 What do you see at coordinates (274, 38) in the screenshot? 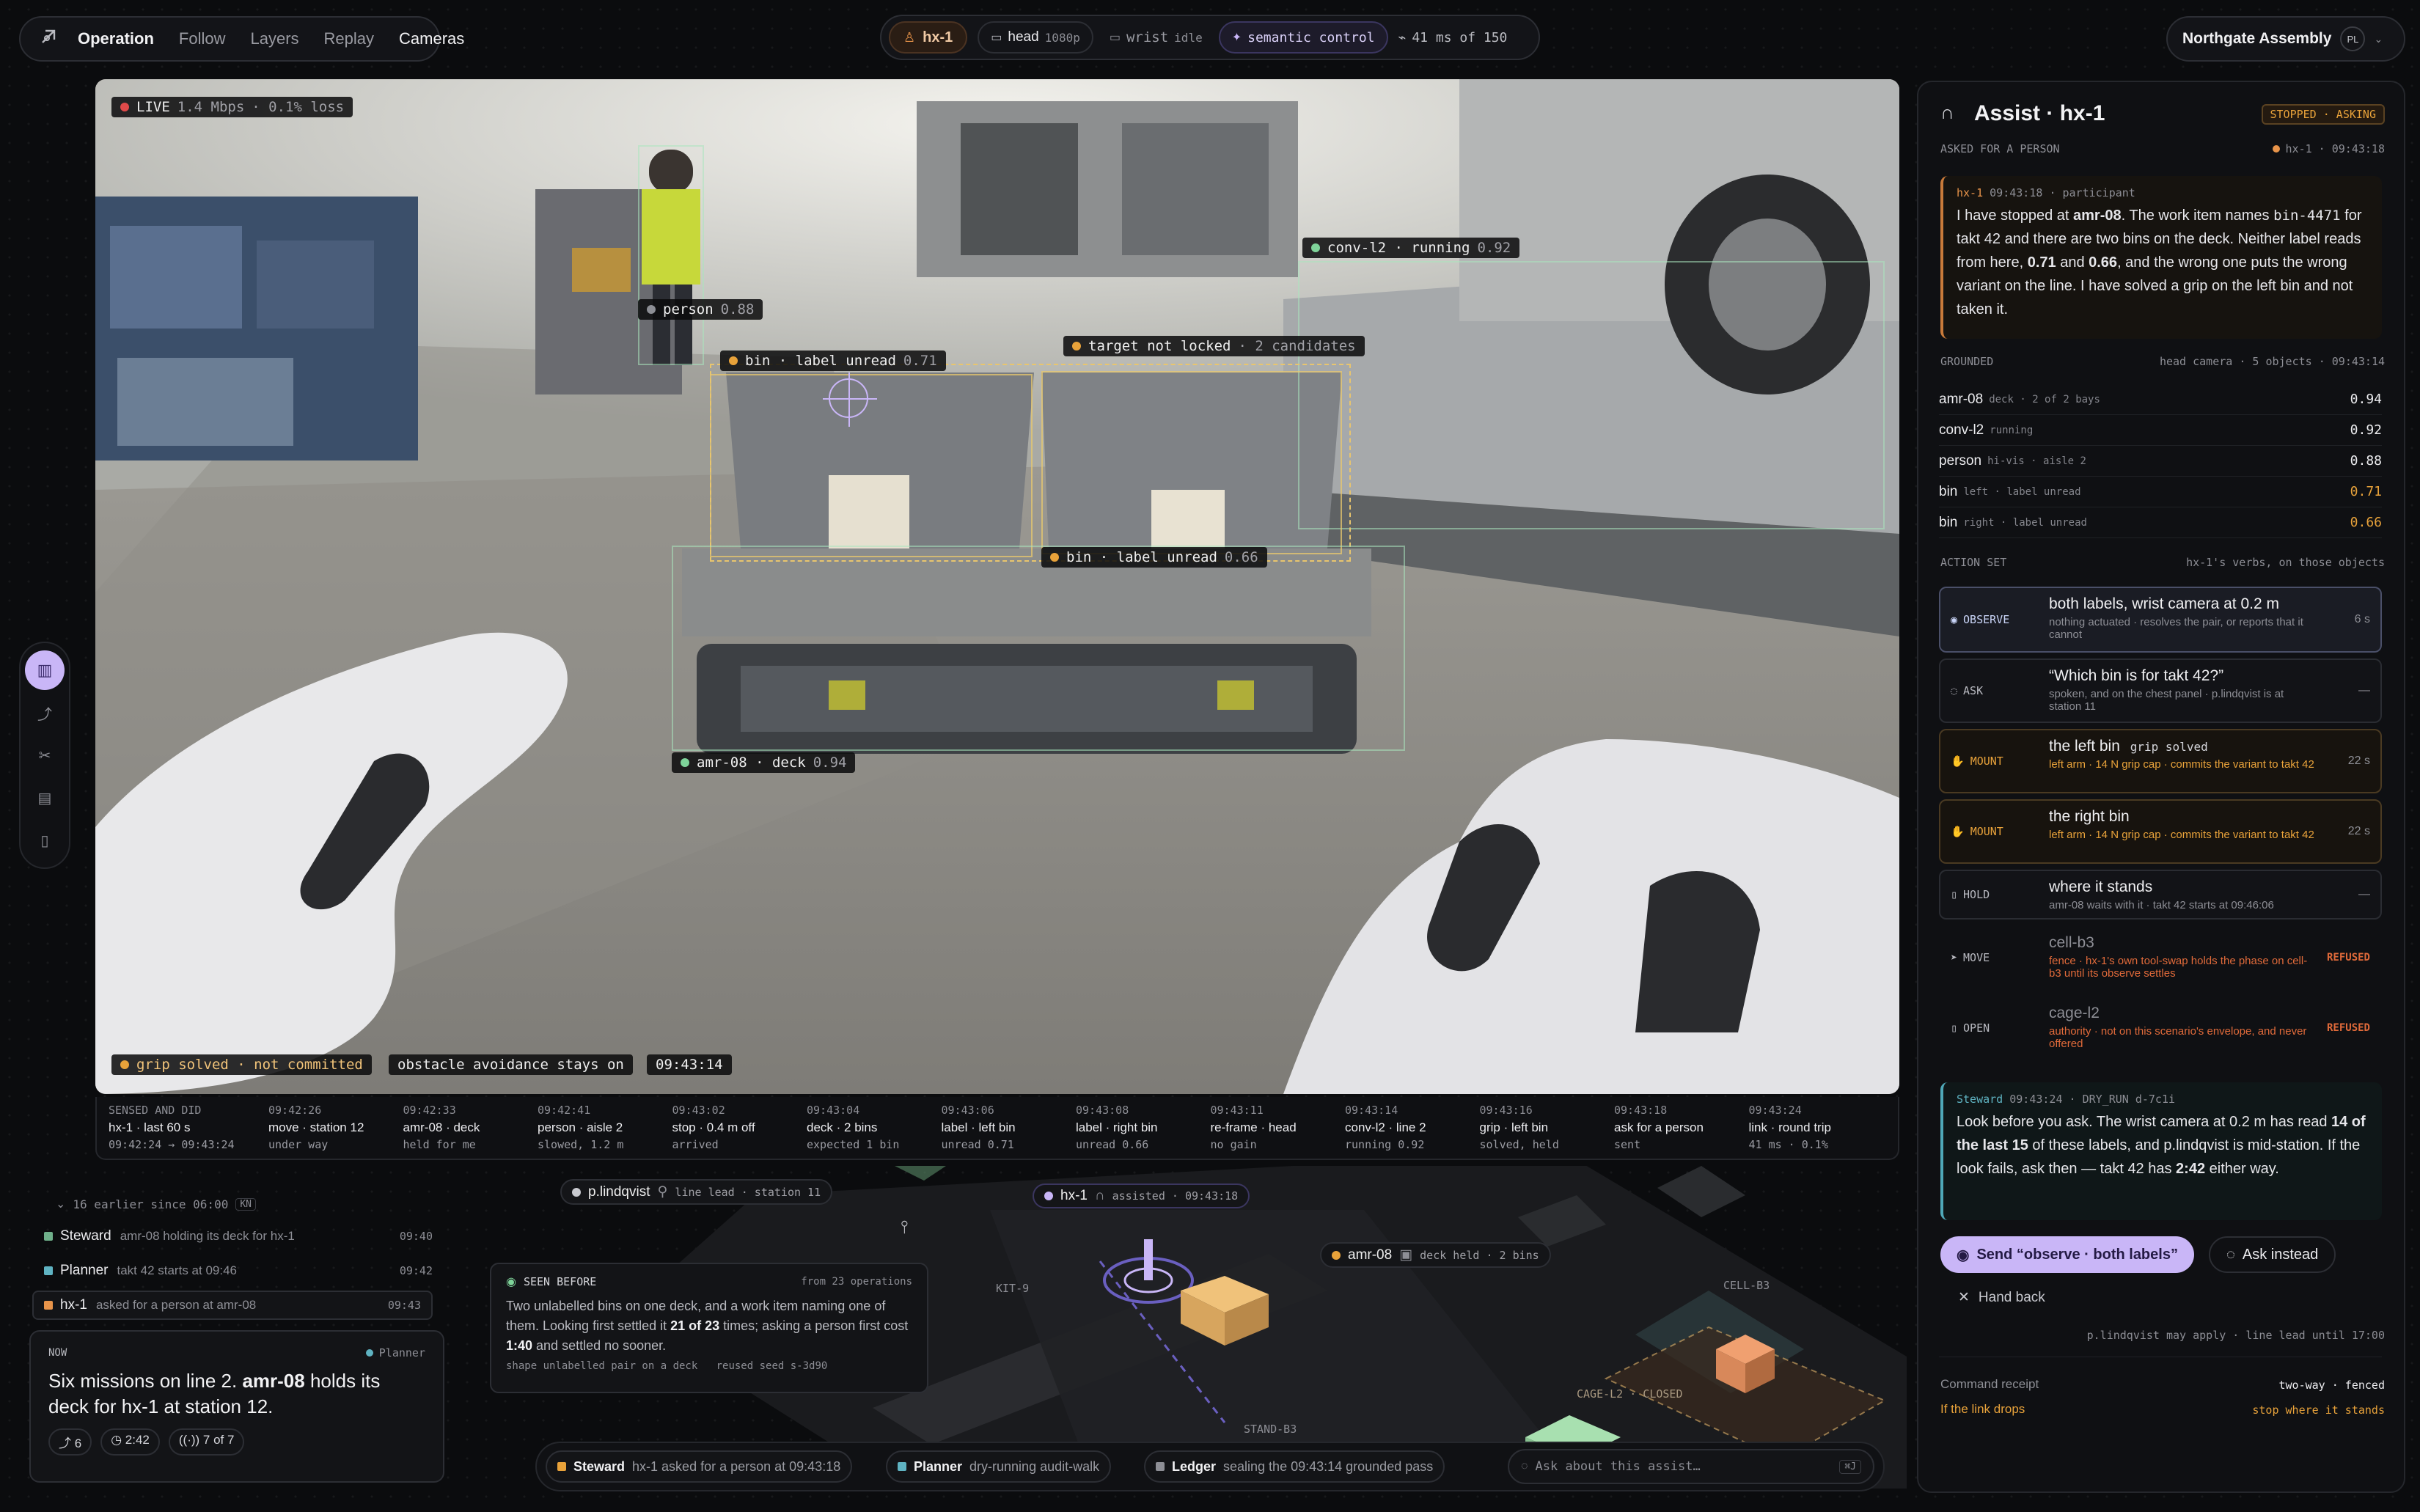
I see `nav-layers: Layers` at bounding box center [274, 38].